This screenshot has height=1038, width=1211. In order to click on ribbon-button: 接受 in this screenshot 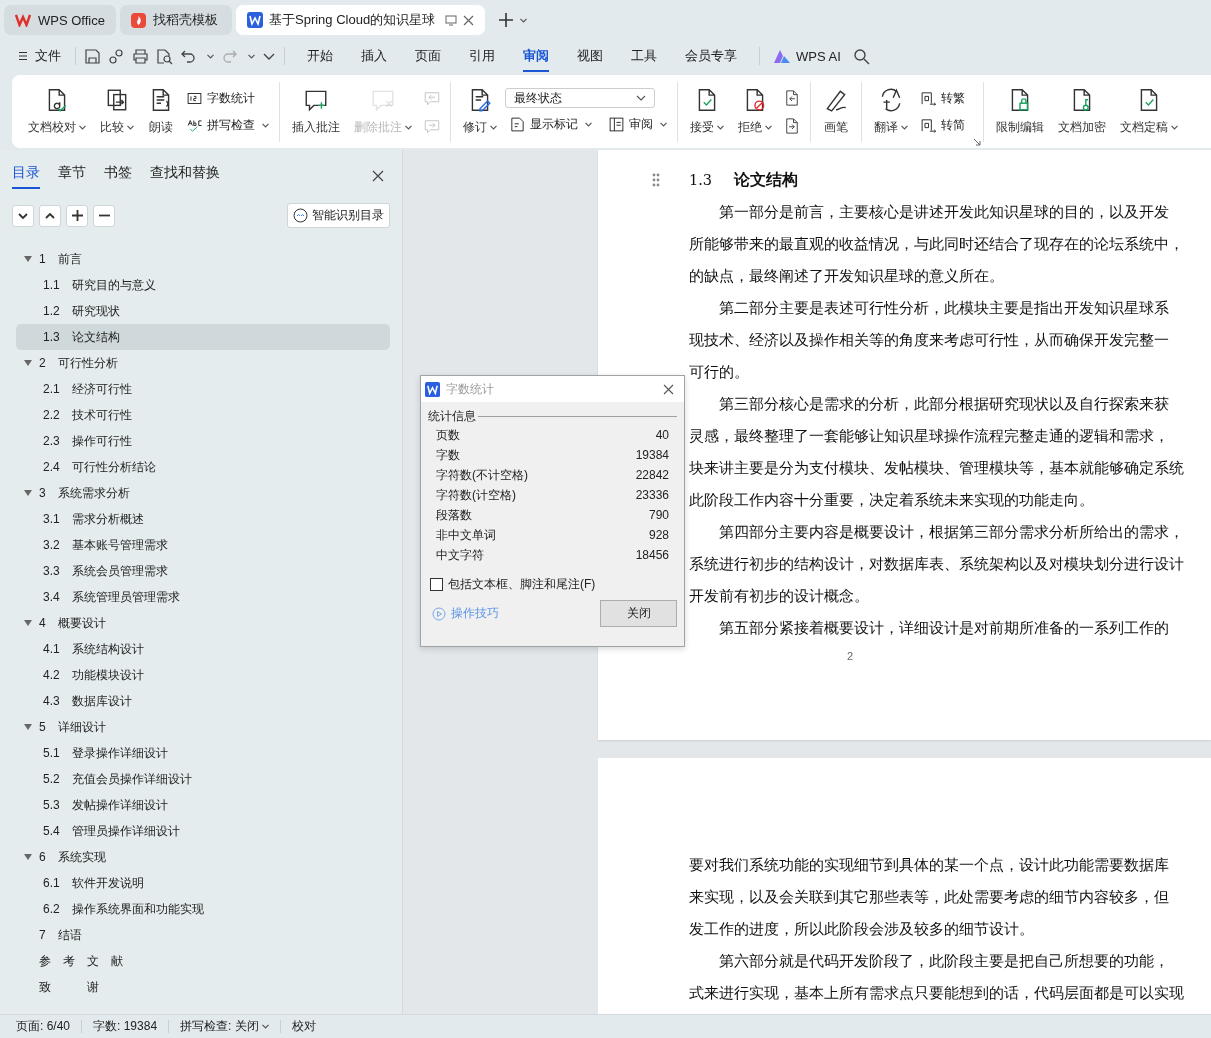, I will do `click(707, 111)`.